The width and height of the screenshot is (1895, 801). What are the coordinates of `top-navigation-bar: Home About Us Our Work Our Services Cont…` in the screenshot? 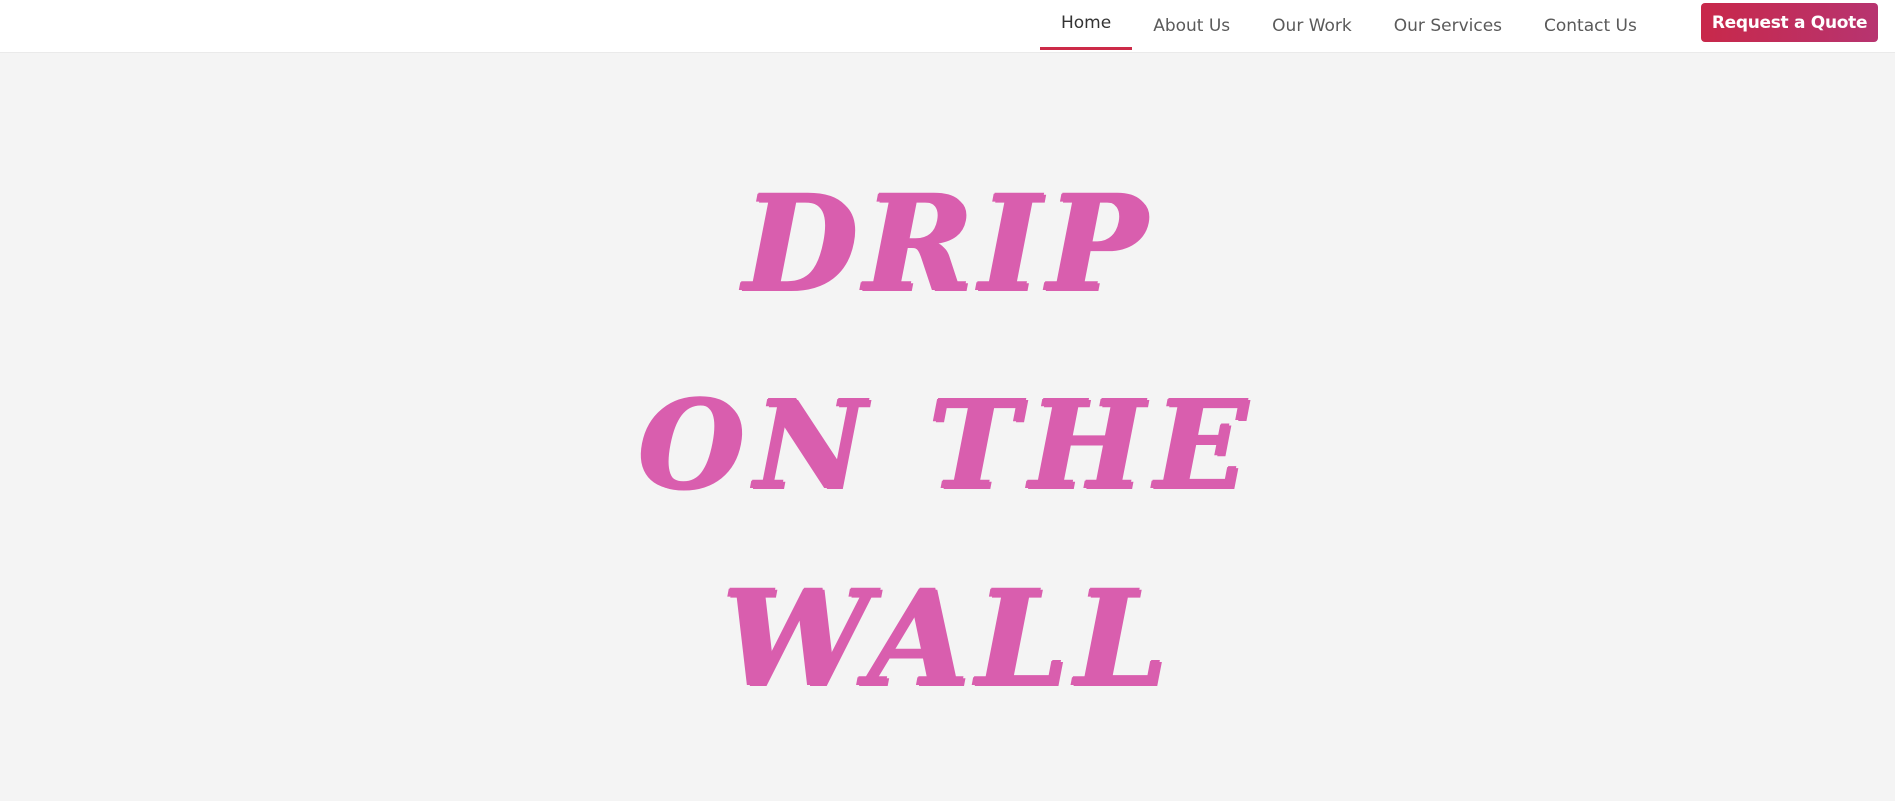 It's located at (947, 26).